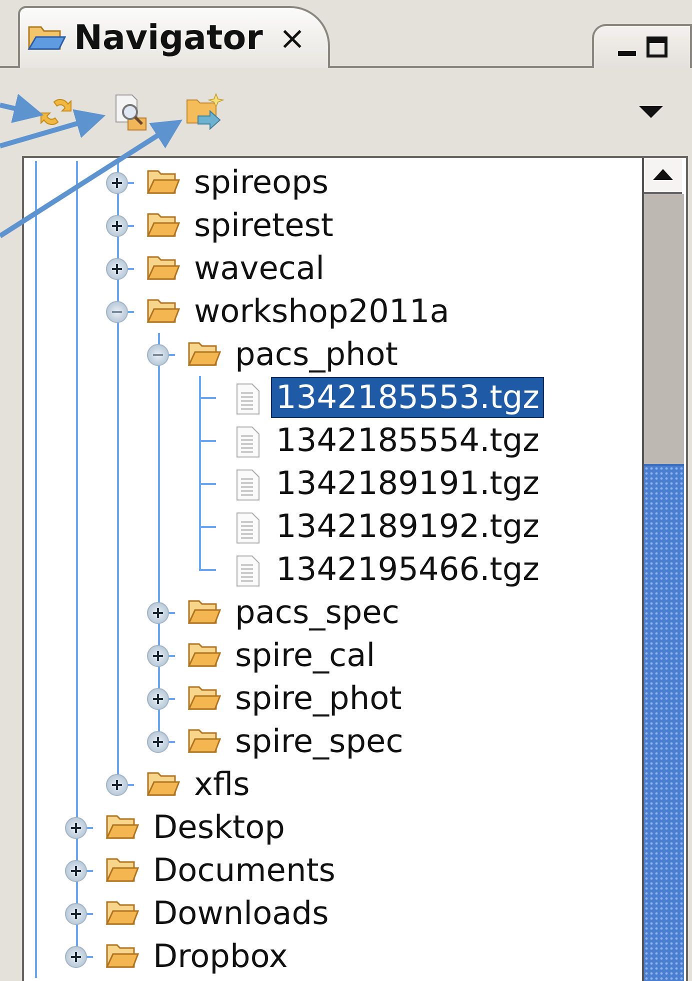 The height and width of the screenshot is (981, 692). What do you see at coordinates (264, 225) in the screenshot?
I see `tree-item: spiretest` at bounding box center [264, 225].